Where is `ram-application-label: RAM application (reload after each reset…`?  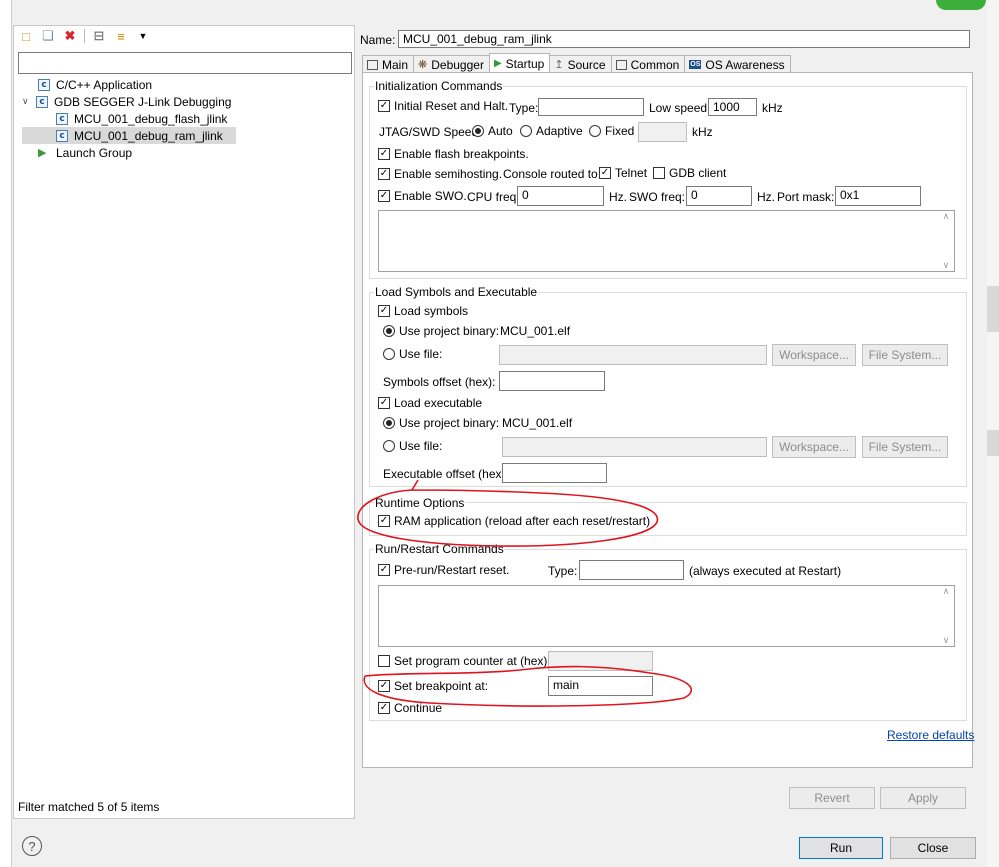
ram-application-label: RAM application (reload after each reset… is located at coordinates (522, 521).